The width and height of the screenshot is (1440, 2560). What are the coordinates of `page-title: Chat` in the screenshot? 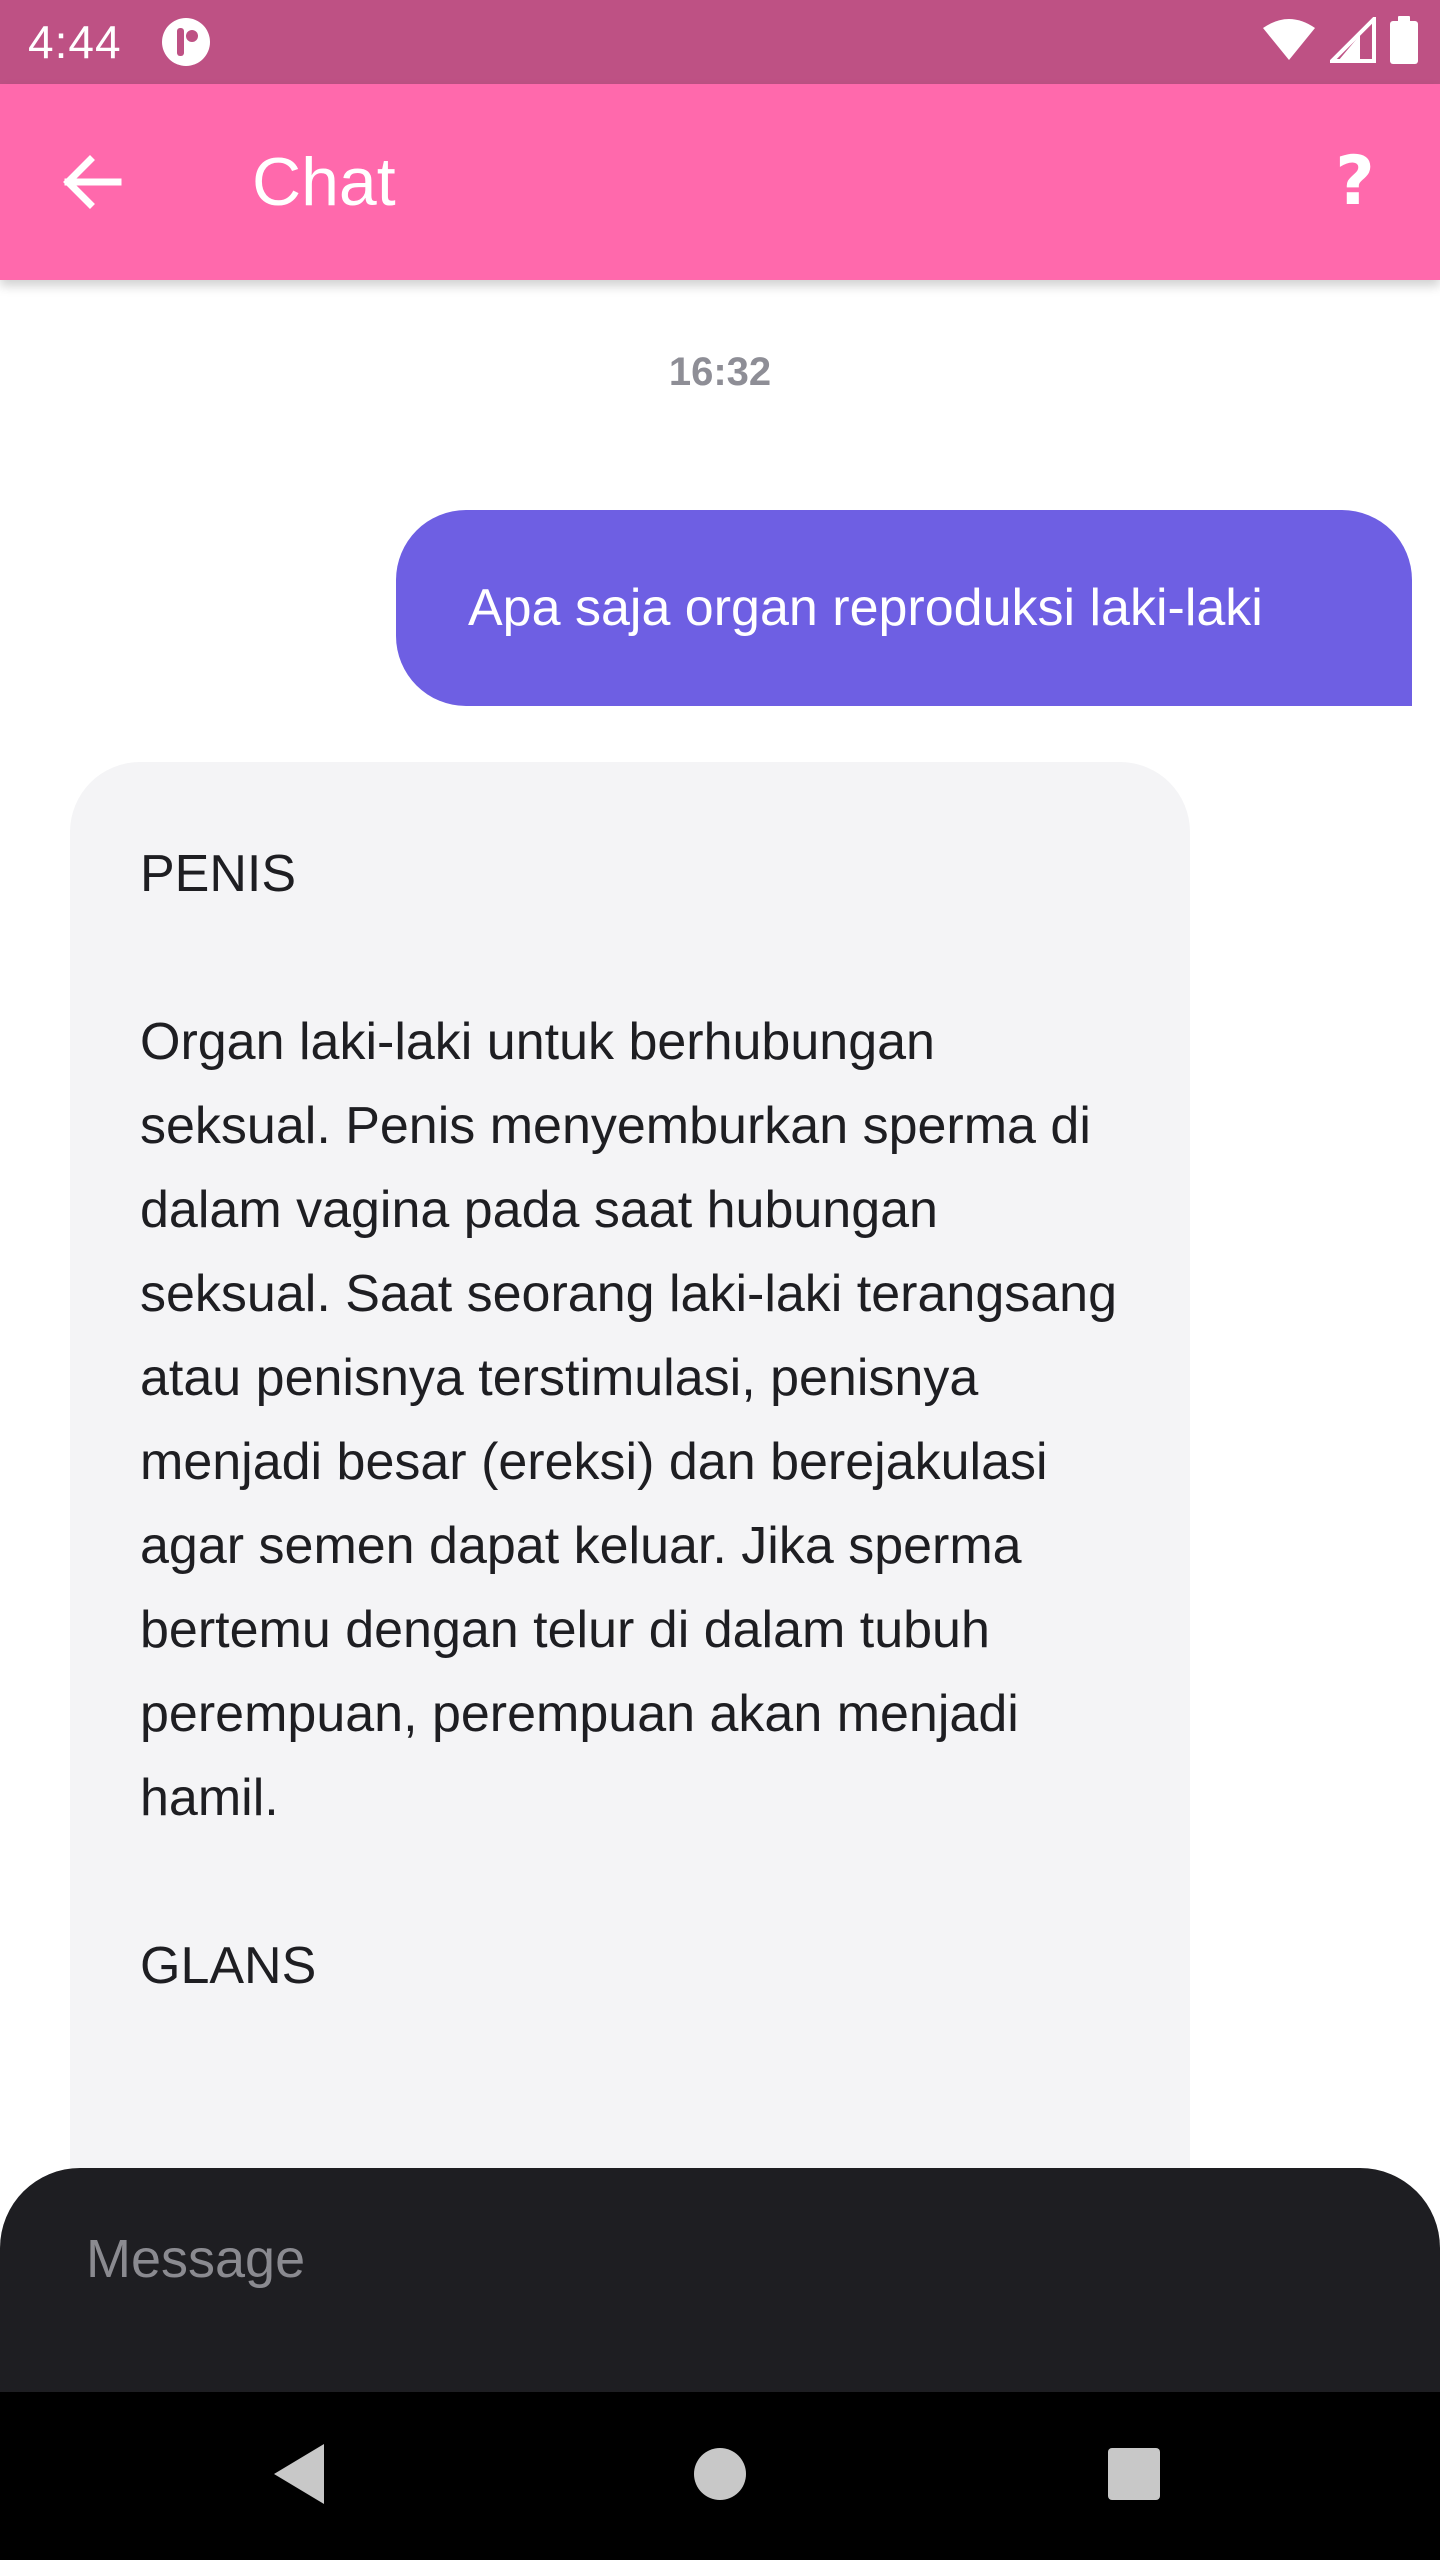 It's located at (324, 182).